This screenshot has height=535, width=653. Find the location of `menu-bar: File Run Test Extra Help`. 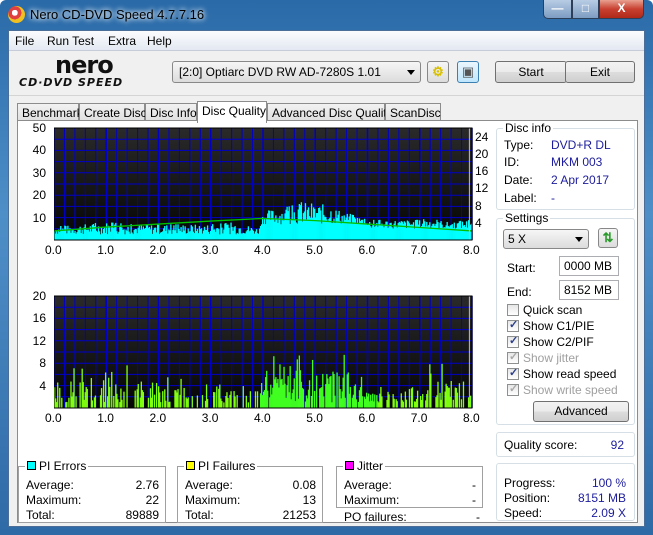

menu-bar: File Run Test Extra Help is located at coordinates (326, 41).